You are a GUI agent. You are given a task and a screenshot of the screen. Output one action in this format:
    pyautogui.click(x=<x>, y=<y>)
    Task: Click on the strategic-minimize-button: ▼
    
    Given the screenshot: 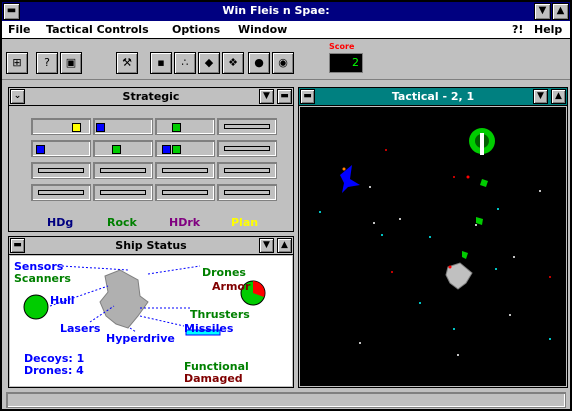 What is the action you would take?
    pyautogui.click(x=266, y=96)
    